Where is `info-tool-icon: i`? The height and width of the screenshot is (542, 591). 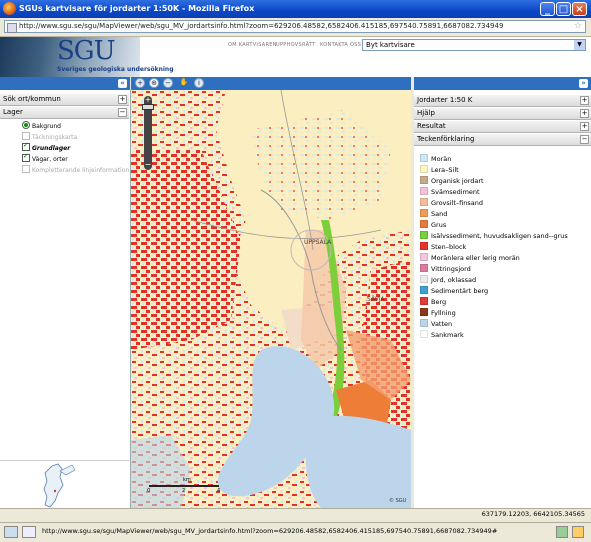
info-tool-icon: i is located at coordinates (199, 83).